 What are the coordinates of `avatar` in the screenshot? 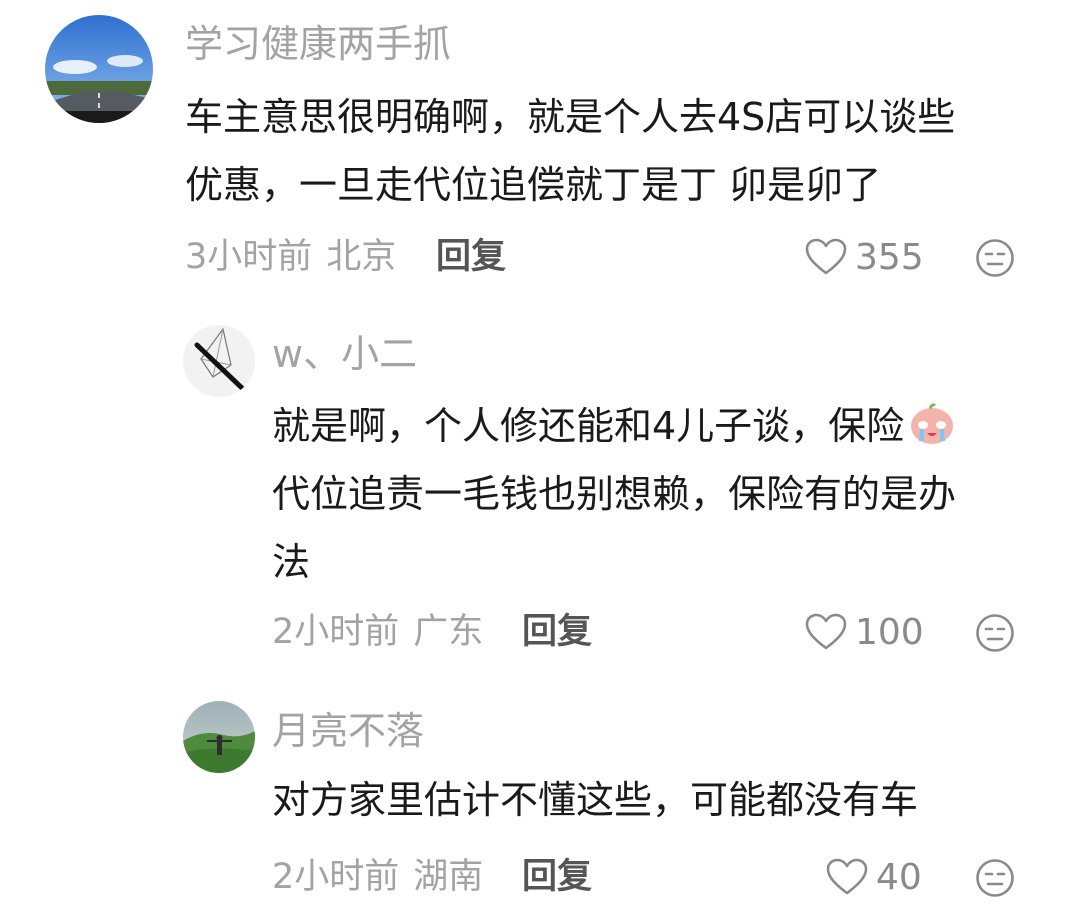 It's located at (219, 737).